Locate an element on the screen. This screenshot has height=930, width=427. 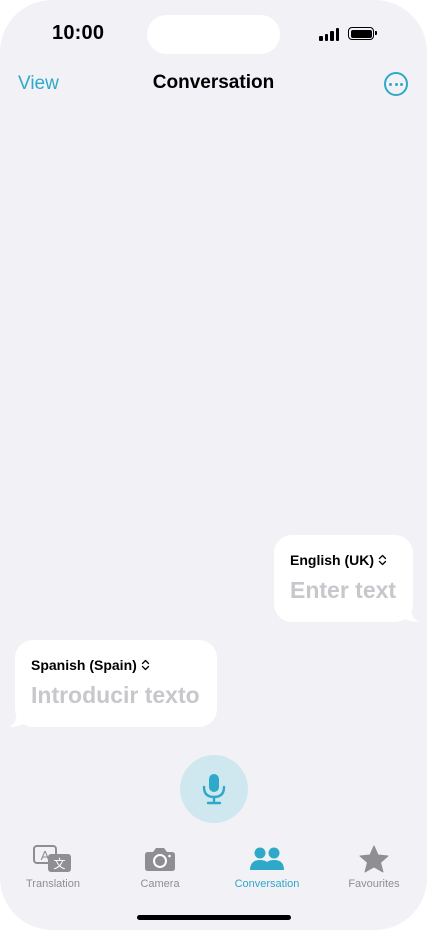
people-icon is located at coordinates (267, 858).